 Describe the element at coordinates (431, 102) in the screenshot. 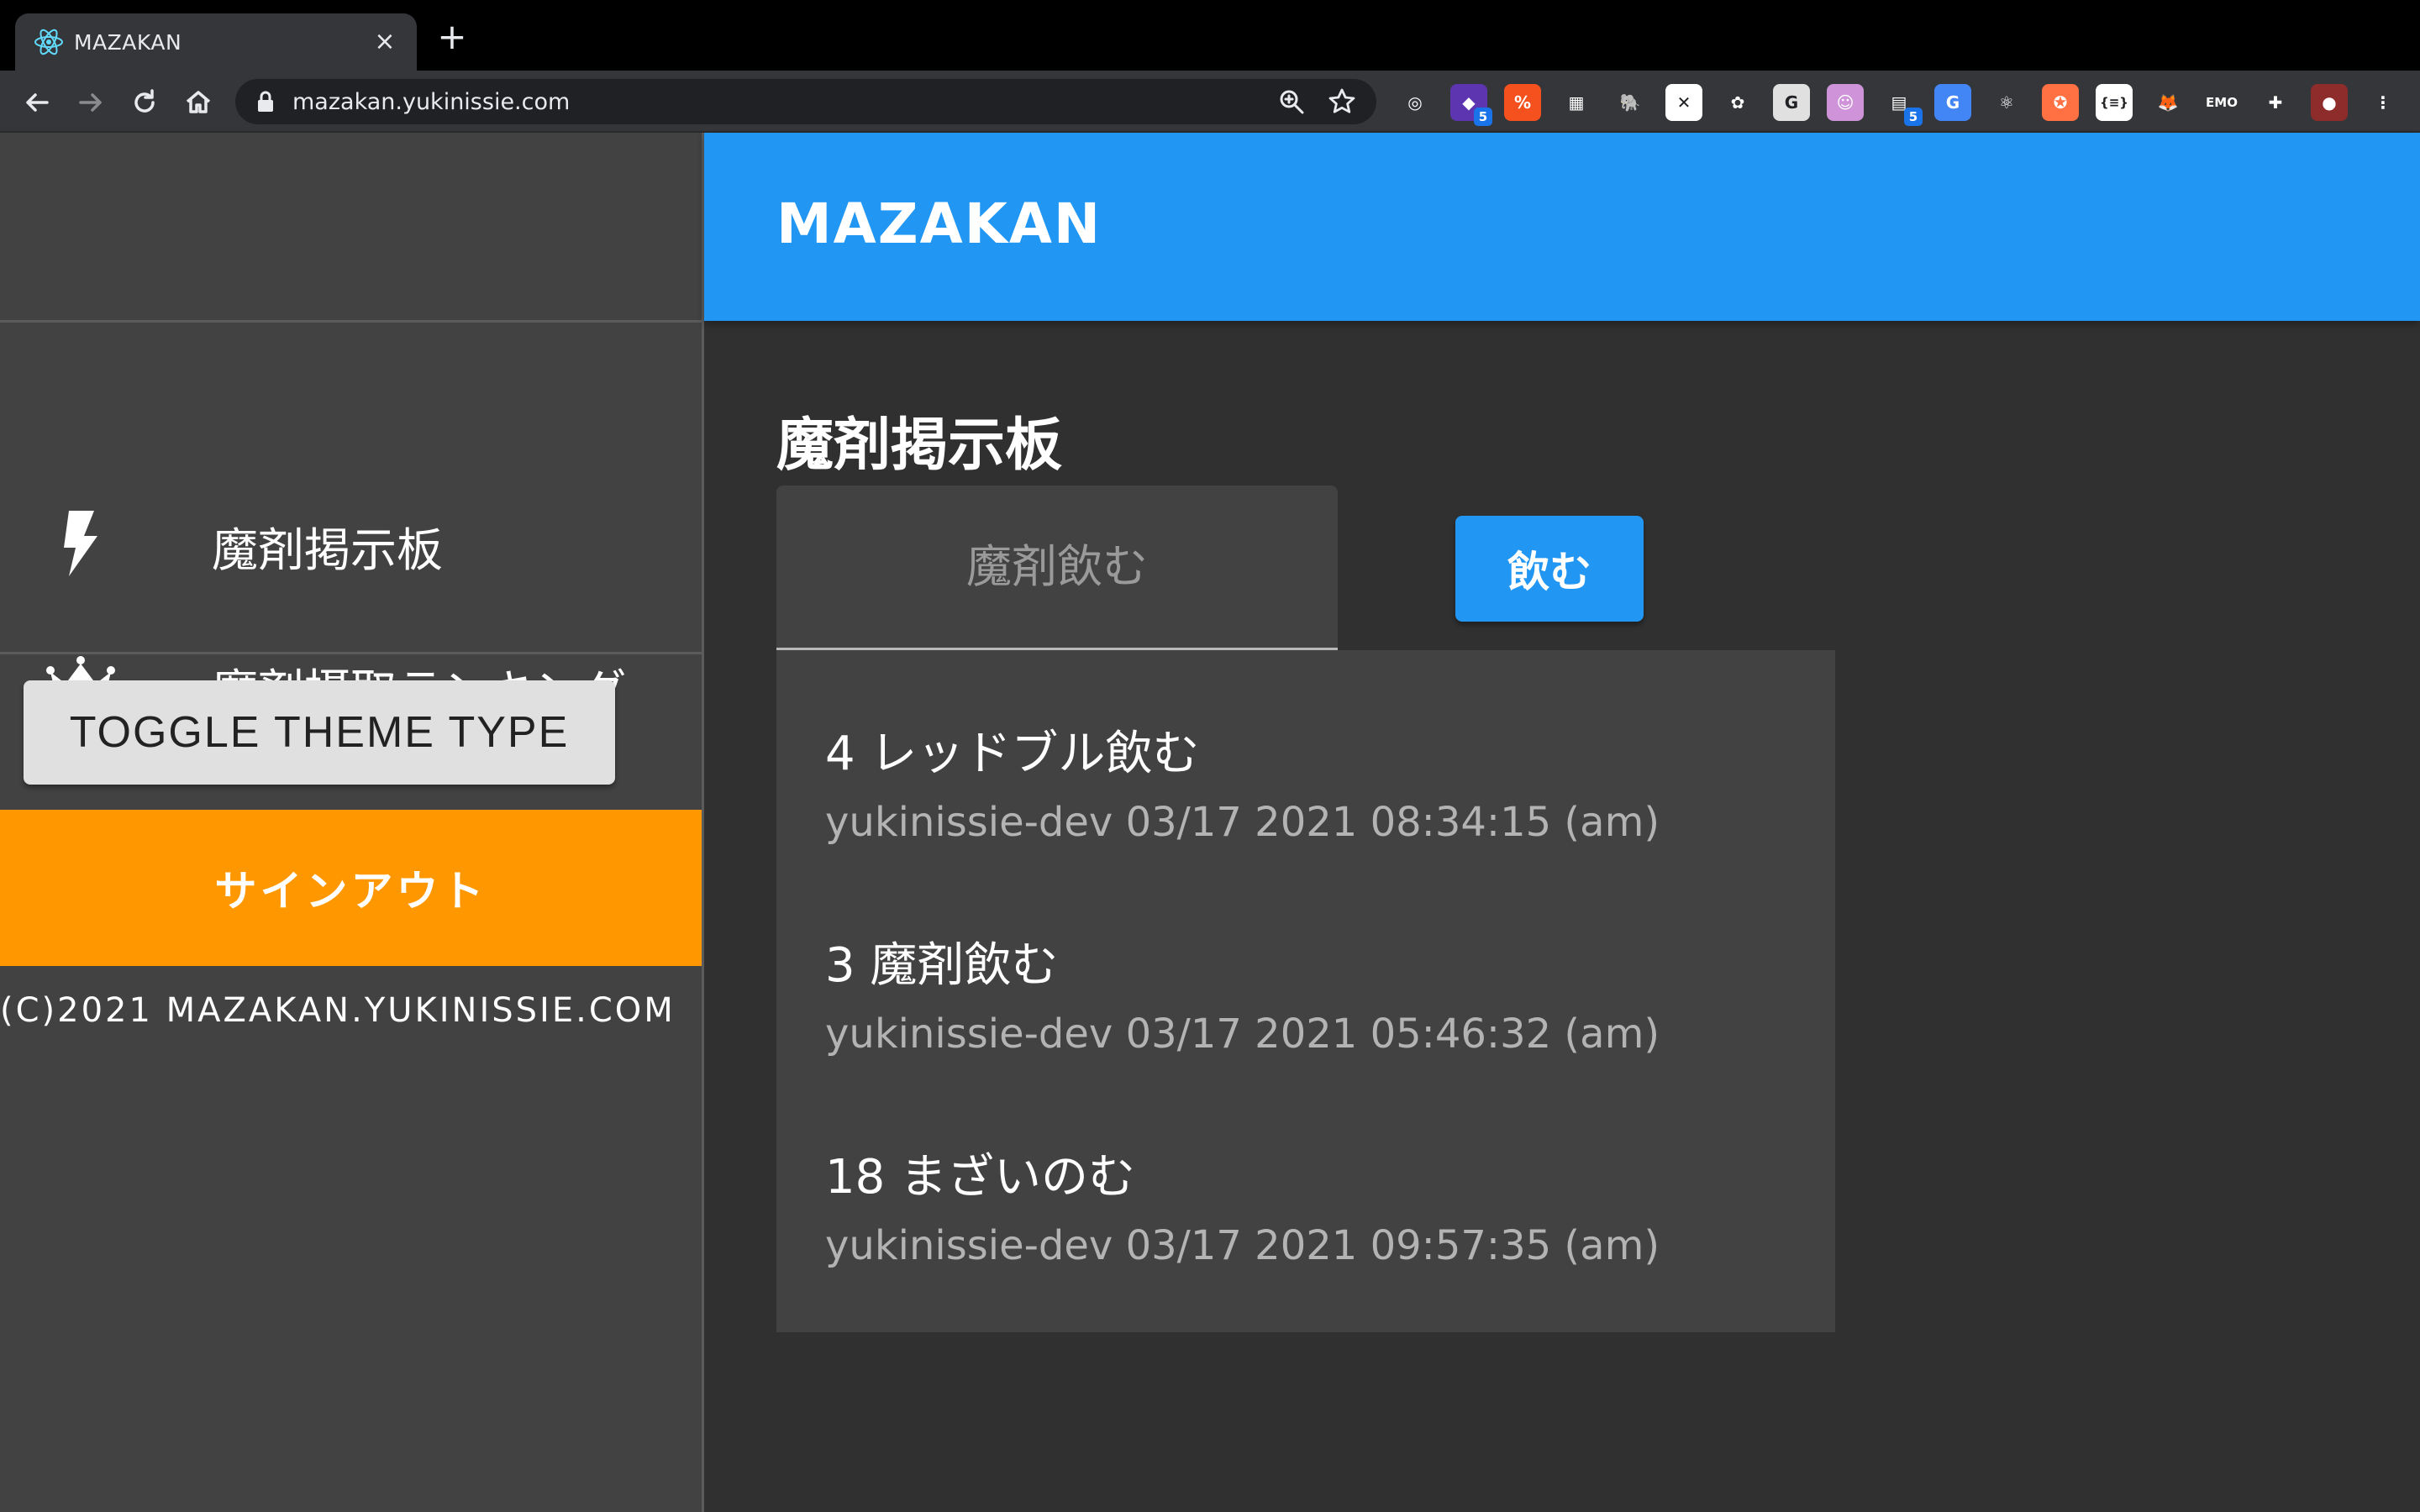

I see `url-text: mazakan.yukinissie.com` at that location.